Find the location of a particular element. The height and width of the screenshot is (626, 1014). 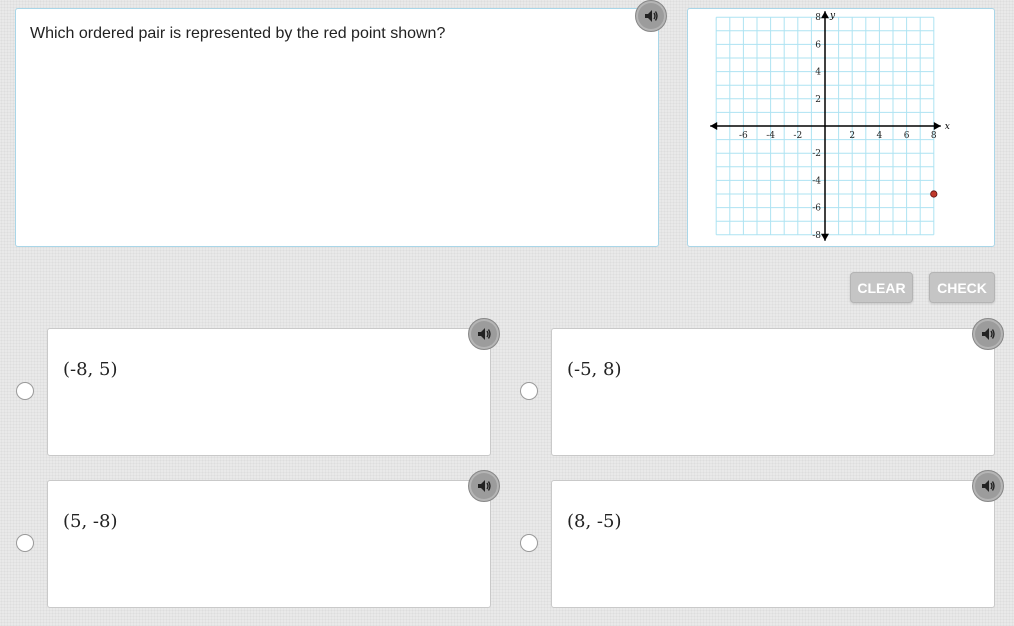

choice-label-4: (8, -5) is located at coordinates (594, 521).